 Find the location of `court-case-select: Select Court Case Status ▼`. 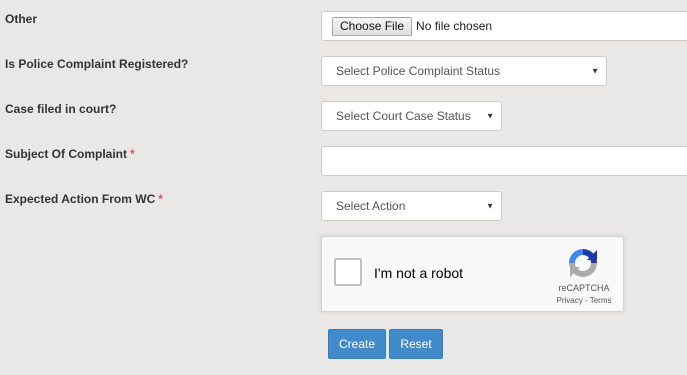

court-case-select: Select Court Case Status ▼ is located at coordinates (411, 116).